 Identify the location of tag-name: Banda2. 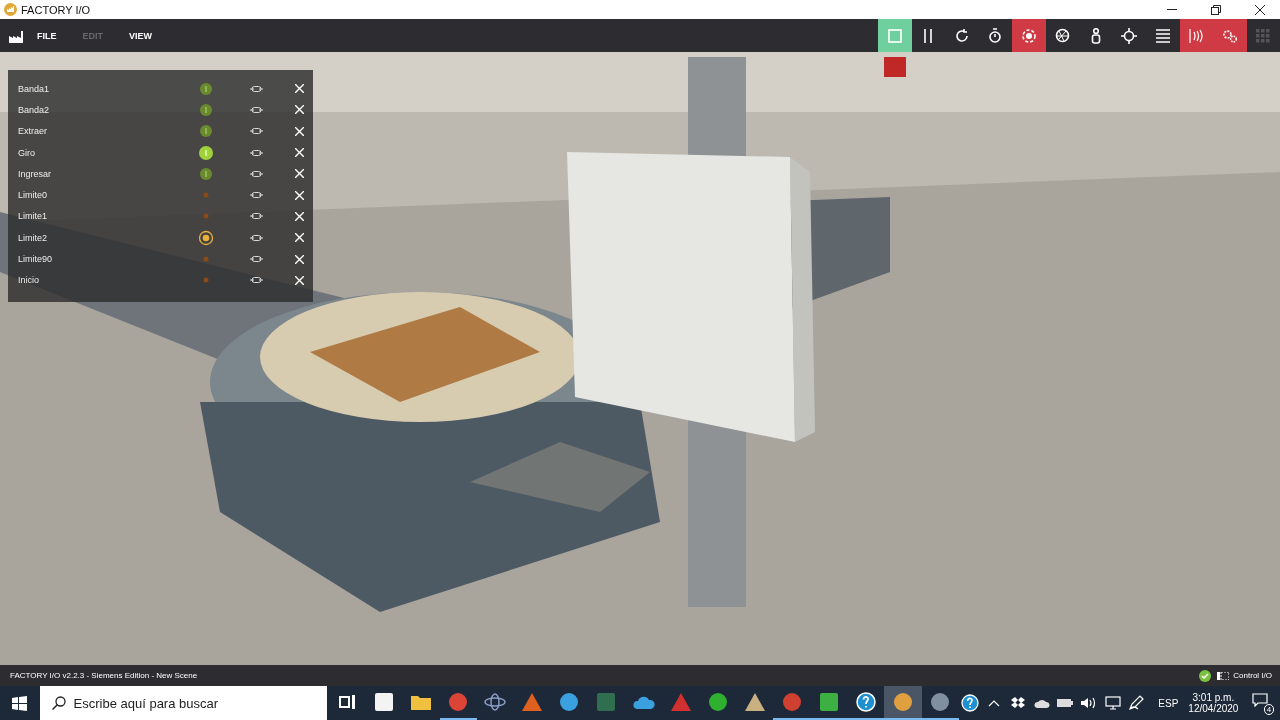
(34, 109).